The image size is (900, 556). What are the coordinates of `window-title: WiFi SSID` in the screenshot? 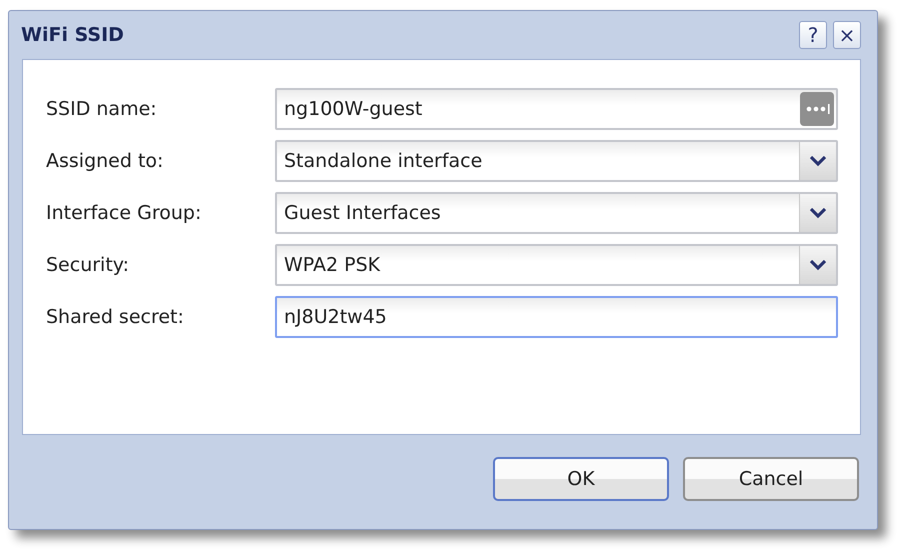 It's located at (72, 35).